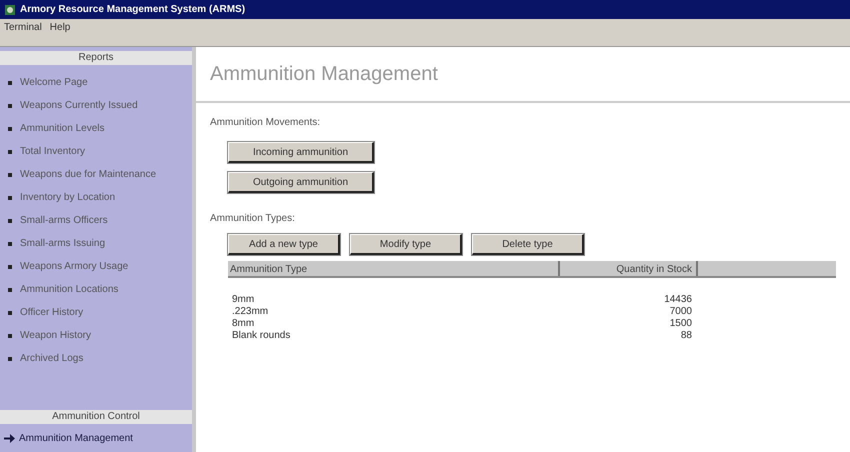  I want to click on table-cell-text: 8mm, so click(243, 324).